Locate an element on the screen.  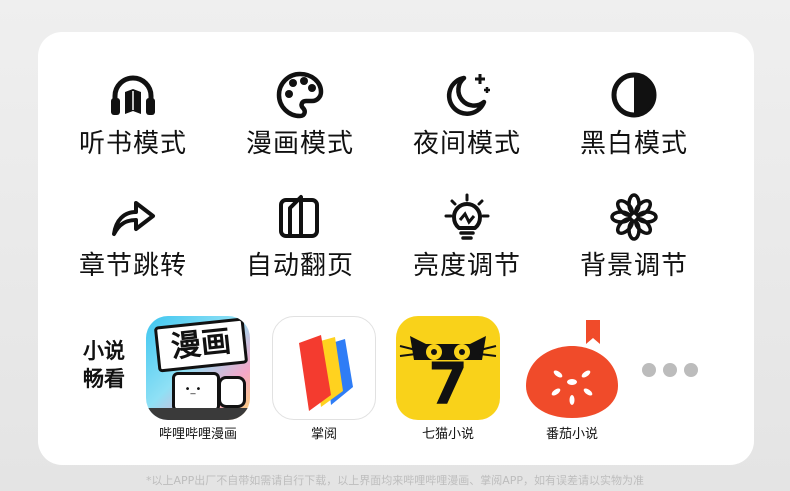
mode-brightness: 亮度调节 is located at coordinates (467, 217).